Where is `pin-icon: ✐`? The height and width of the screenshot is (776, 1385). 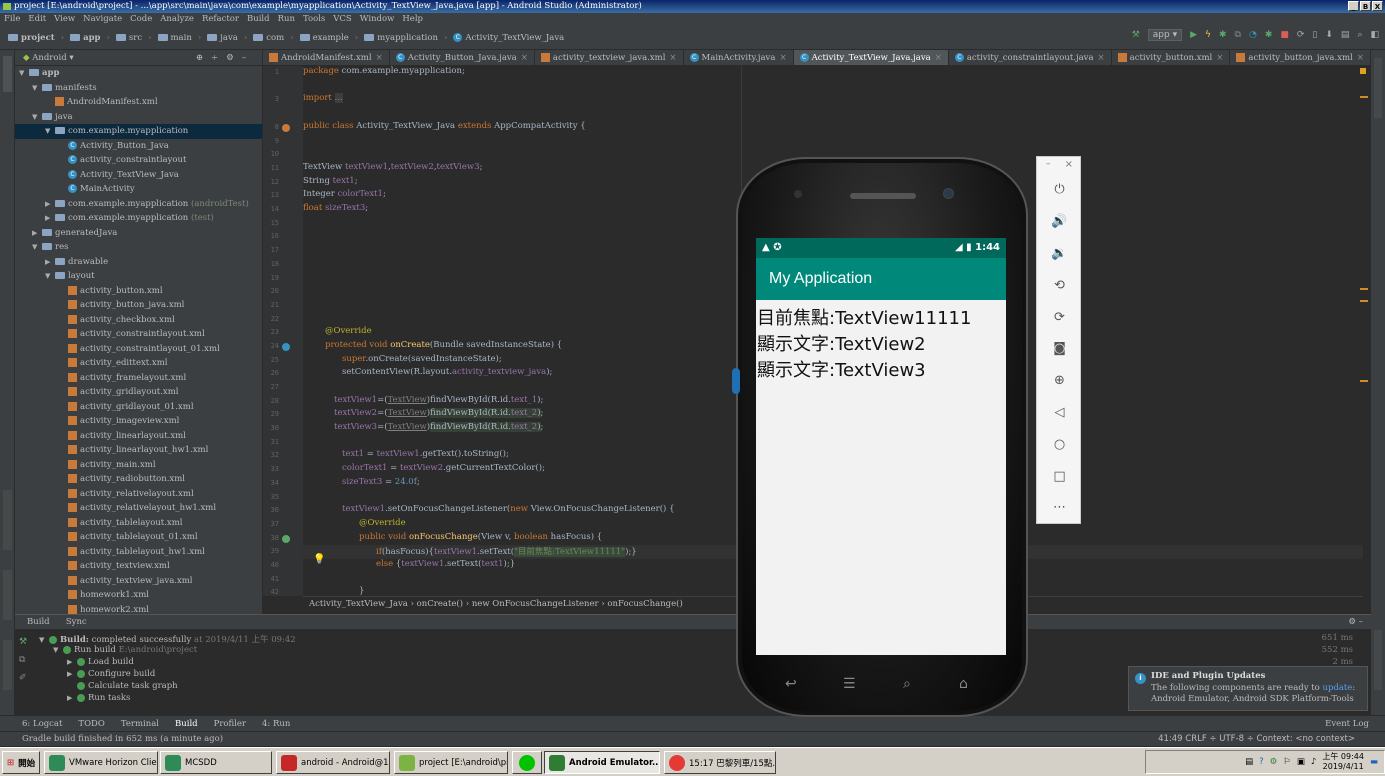 pin-icon: ✐ is located at coordinates (26, 678).